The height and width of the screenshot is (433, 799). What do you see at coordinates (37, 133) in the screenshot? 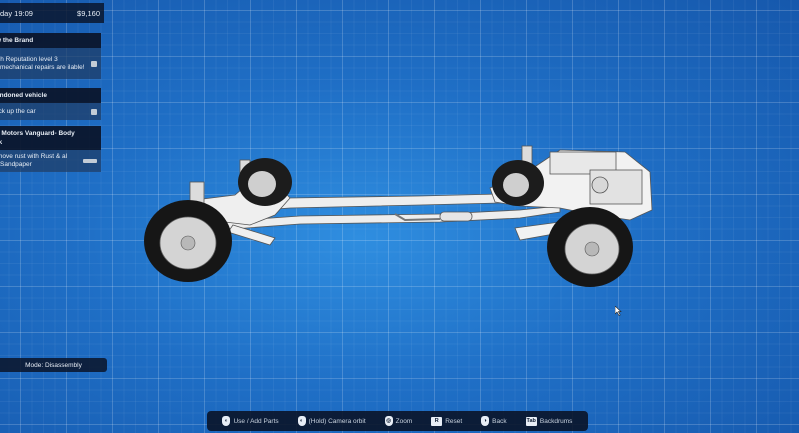
I see `project-title-line1: x Motors Vanguard- Body` at bounding box center [37, 133].